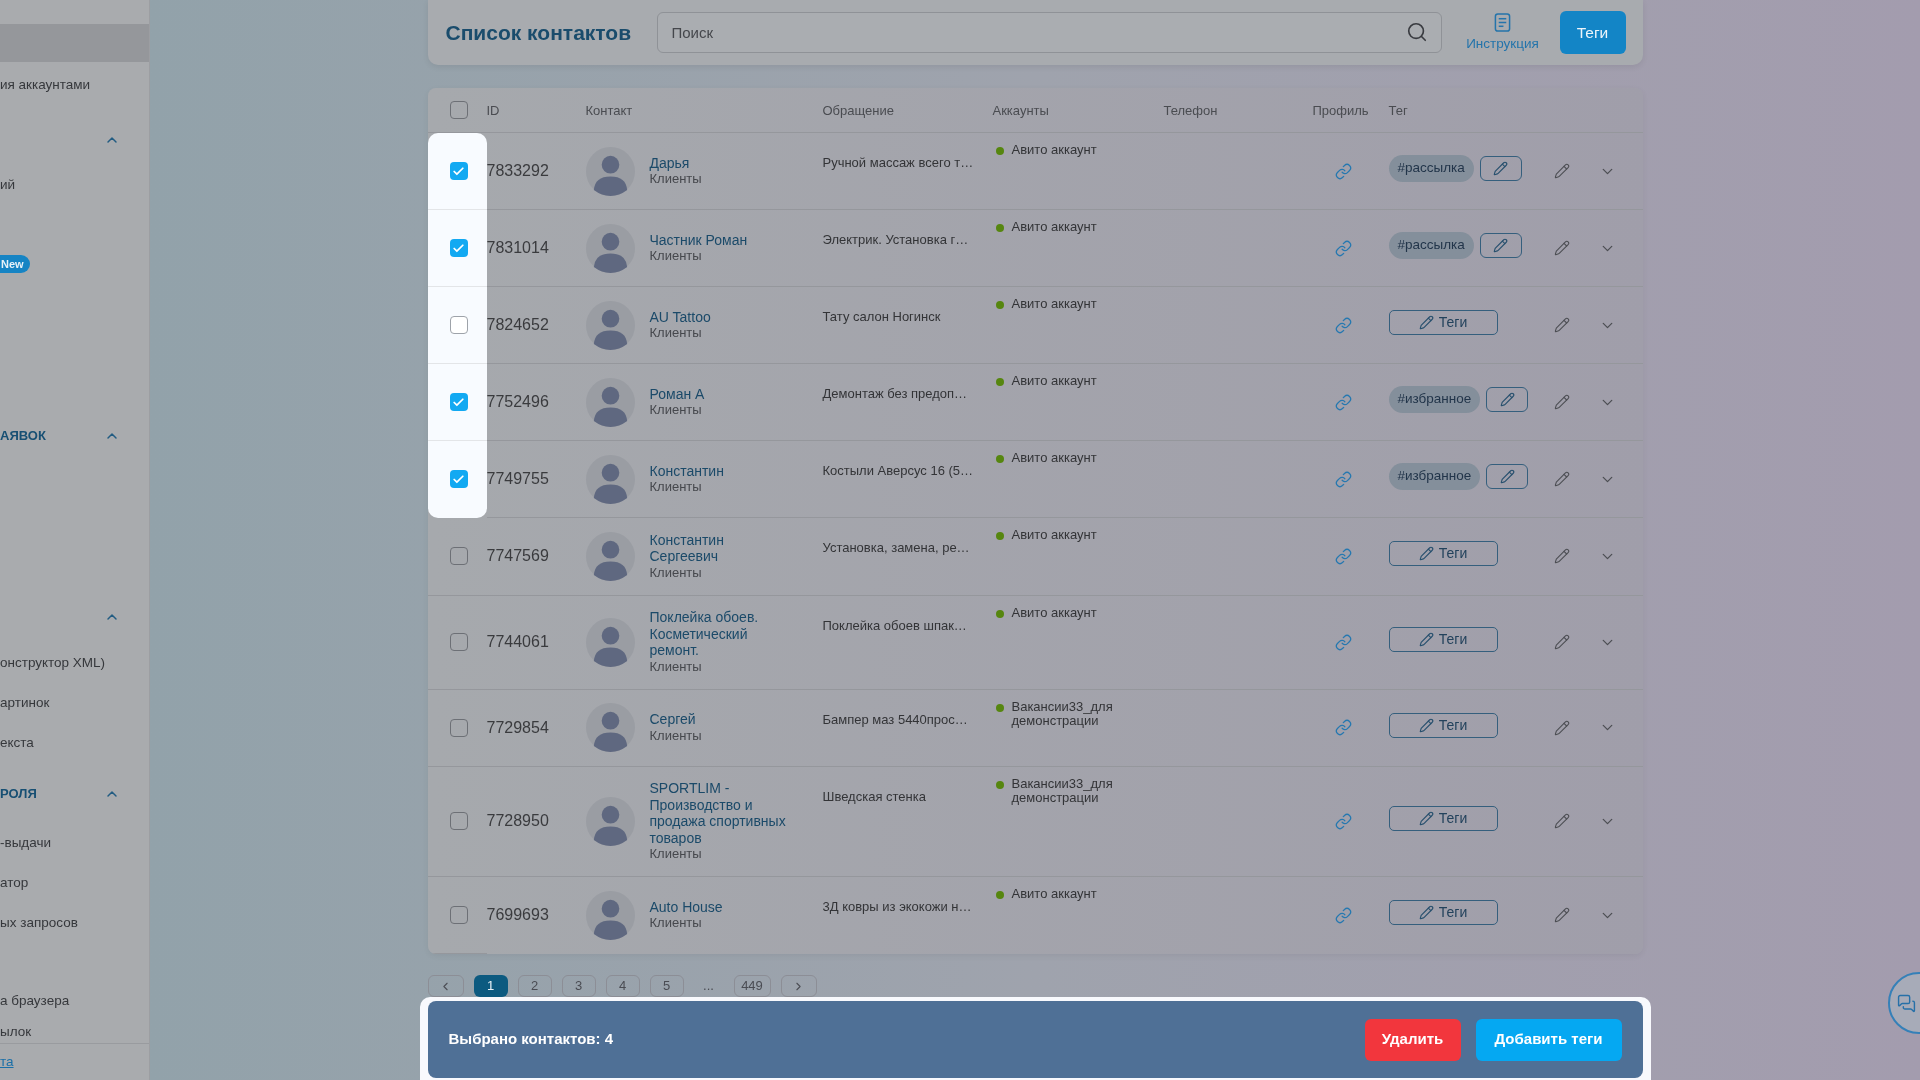 This screenshot has height=1080, width=1920. What do you see at coordinates (1416, 32) in the screenshot?
I see `search-icon` at bounding box center [1416, 32].